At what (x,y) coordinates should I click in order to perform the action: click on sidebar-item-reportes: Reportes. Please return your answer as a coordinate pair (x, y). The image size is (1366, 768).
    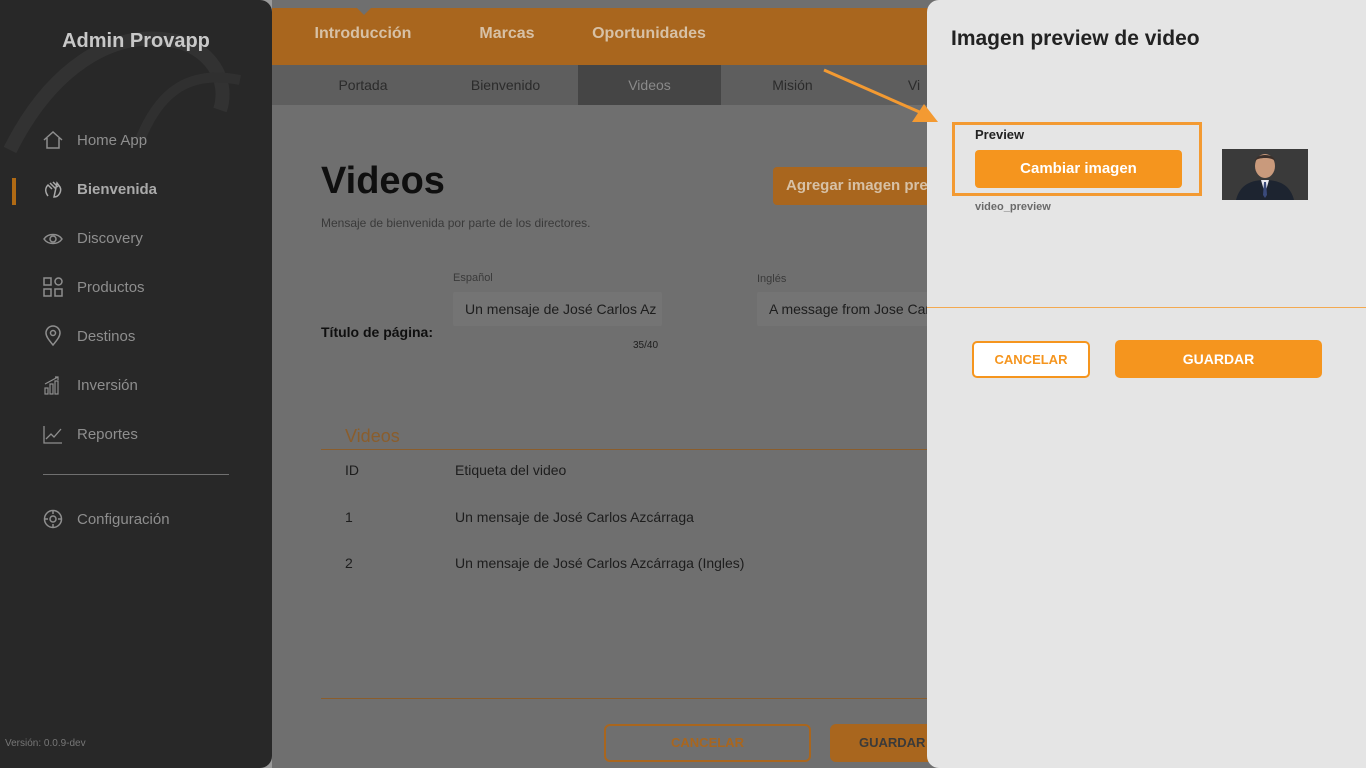
    Looking at the image, I should click on (90, 434).